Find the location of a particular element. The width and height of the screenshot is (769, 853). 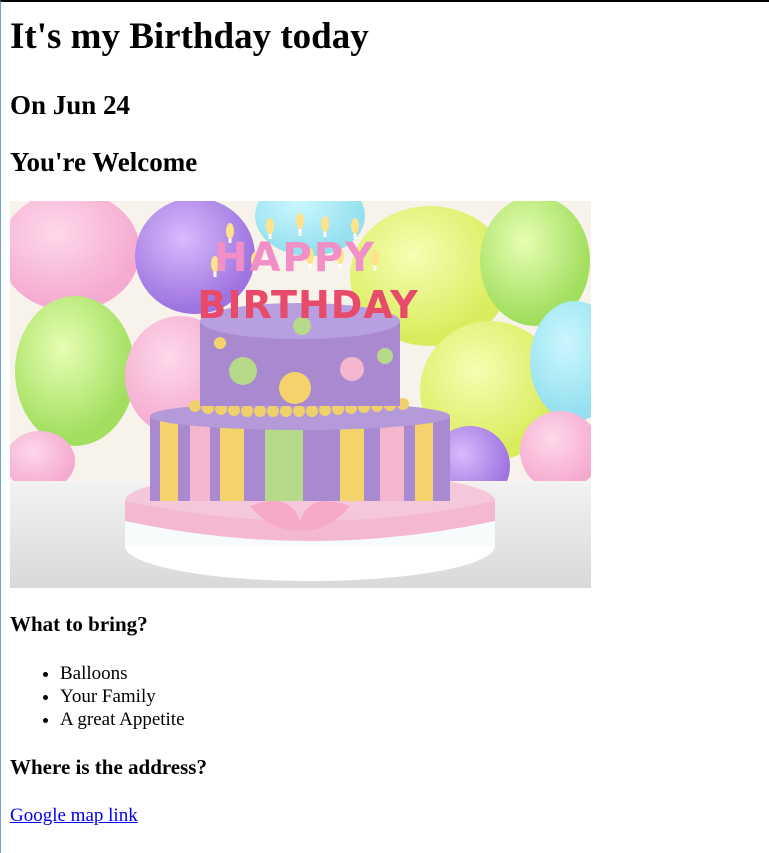

google-map-link: Google map link is located at coordinates (74, 816).